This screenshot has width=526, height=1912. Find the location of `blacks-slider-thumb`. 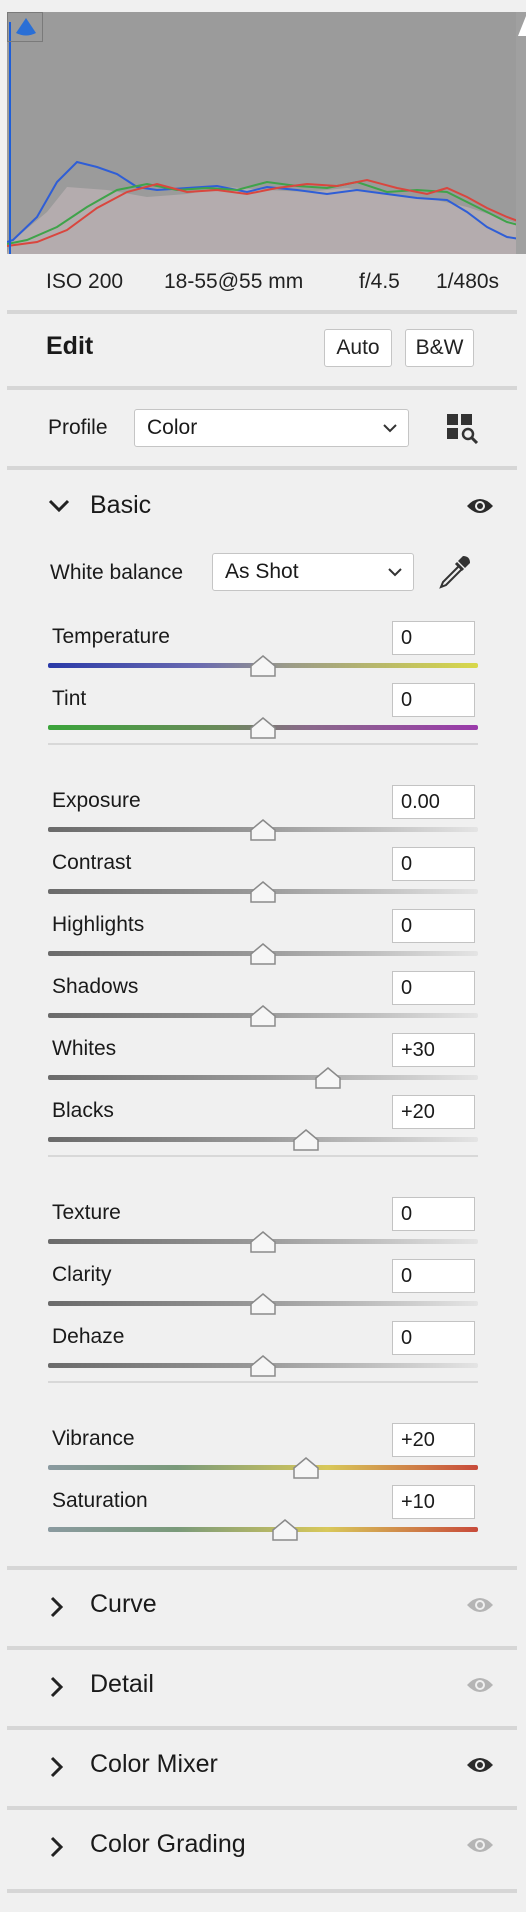

blacks-slider-thumb is located at coordinates (306, 1140).